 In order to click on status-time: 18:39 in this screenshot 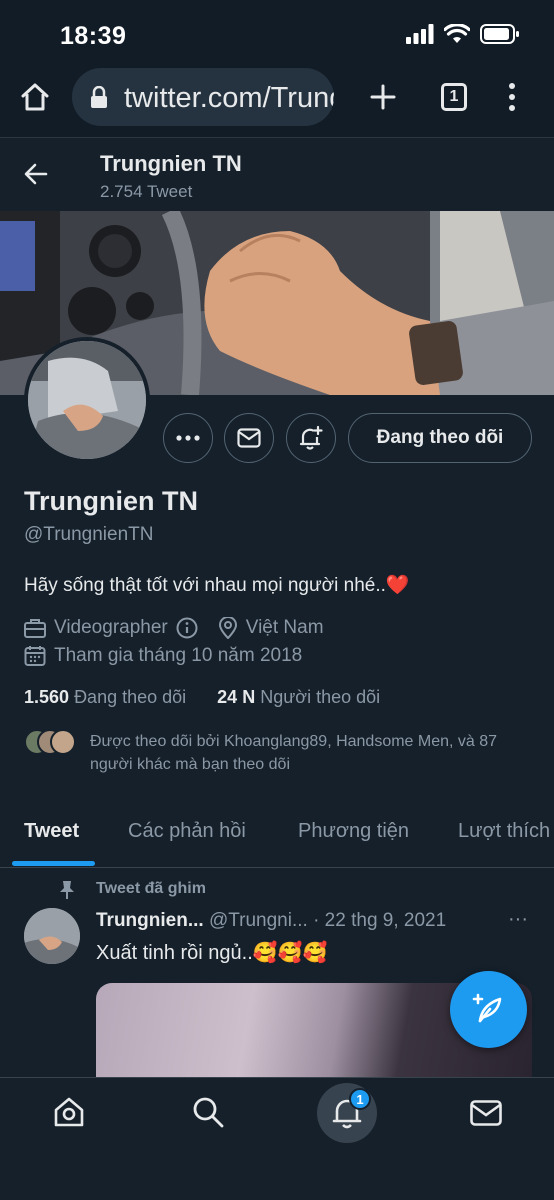, I will do `click(93, 36)`.